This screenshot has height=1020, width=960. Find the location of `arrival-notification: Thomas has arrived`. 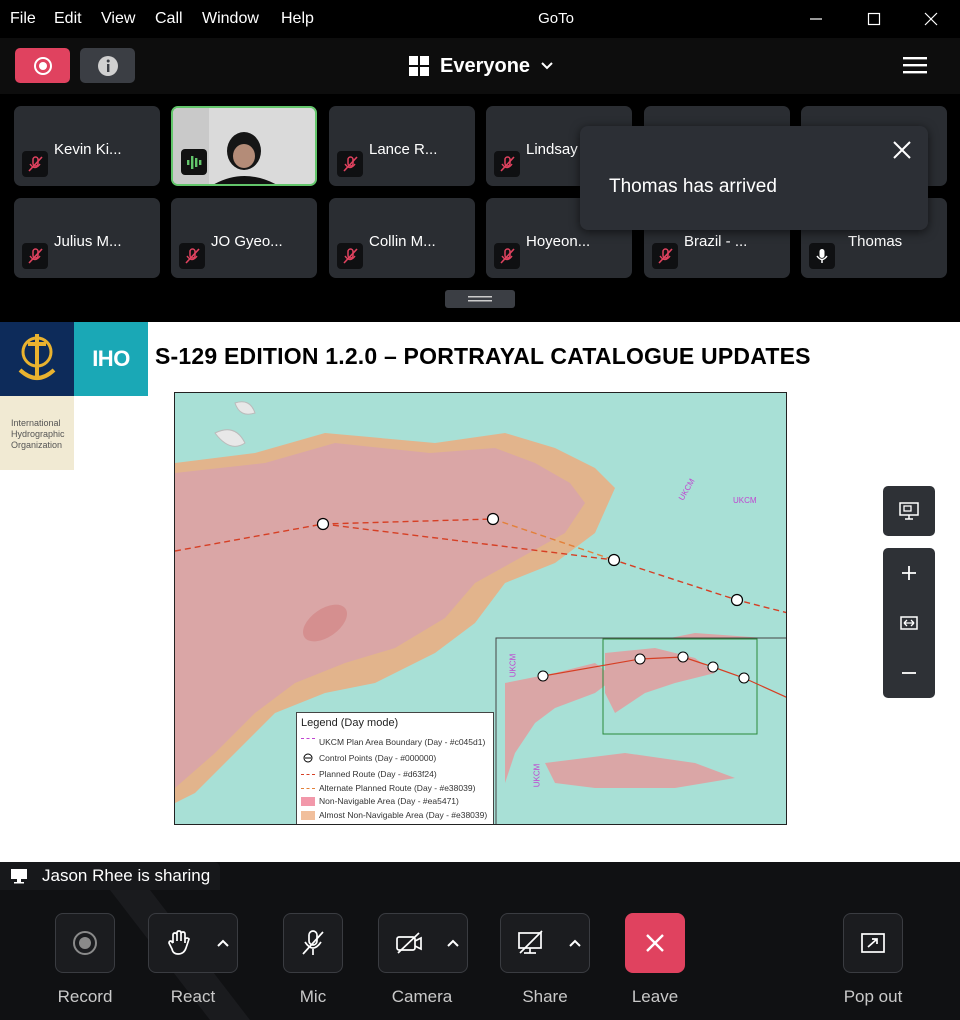

arrival-notification: Thomas has arrived is located at coordinates (754, 178).